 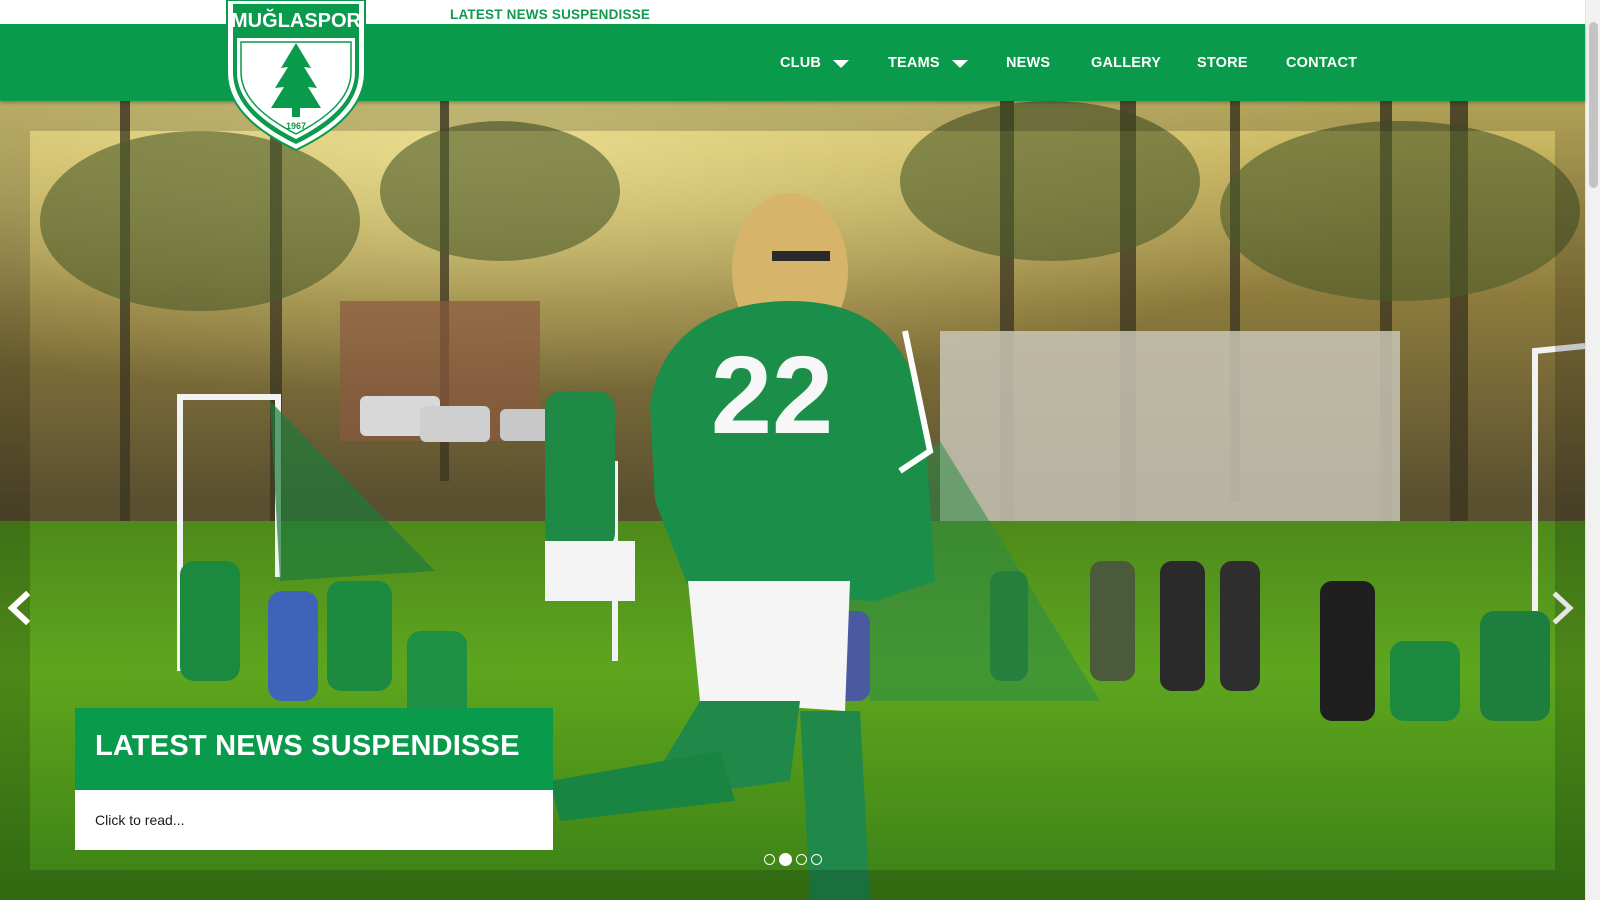 What do you see at coordinates (296, 20) in the screenshot?
I see `brand-name-text: MUĞLASPOR` at bounding box center [296, 20].